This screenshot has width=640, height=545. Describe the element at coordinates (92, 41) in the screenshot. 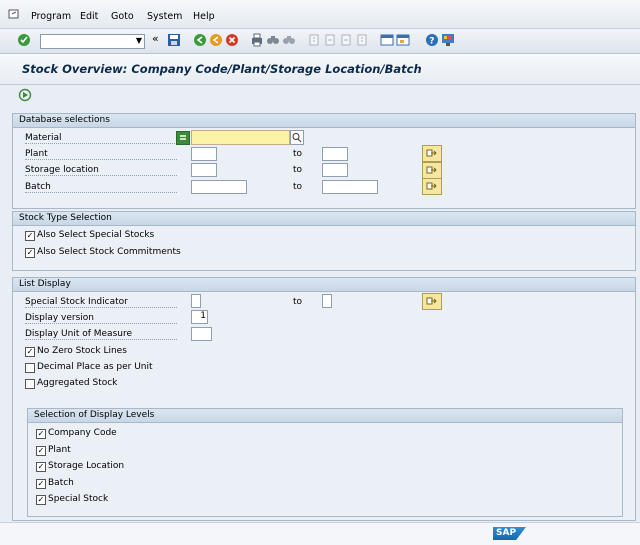

I see `command-field: ▼` at that location.